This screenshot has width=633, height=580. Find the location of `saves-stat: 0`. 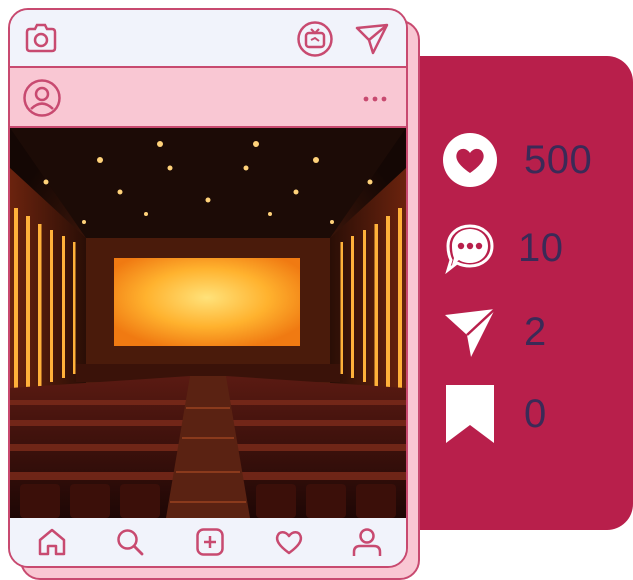

saves-stat: 0 is located at coordinates (493, 414).